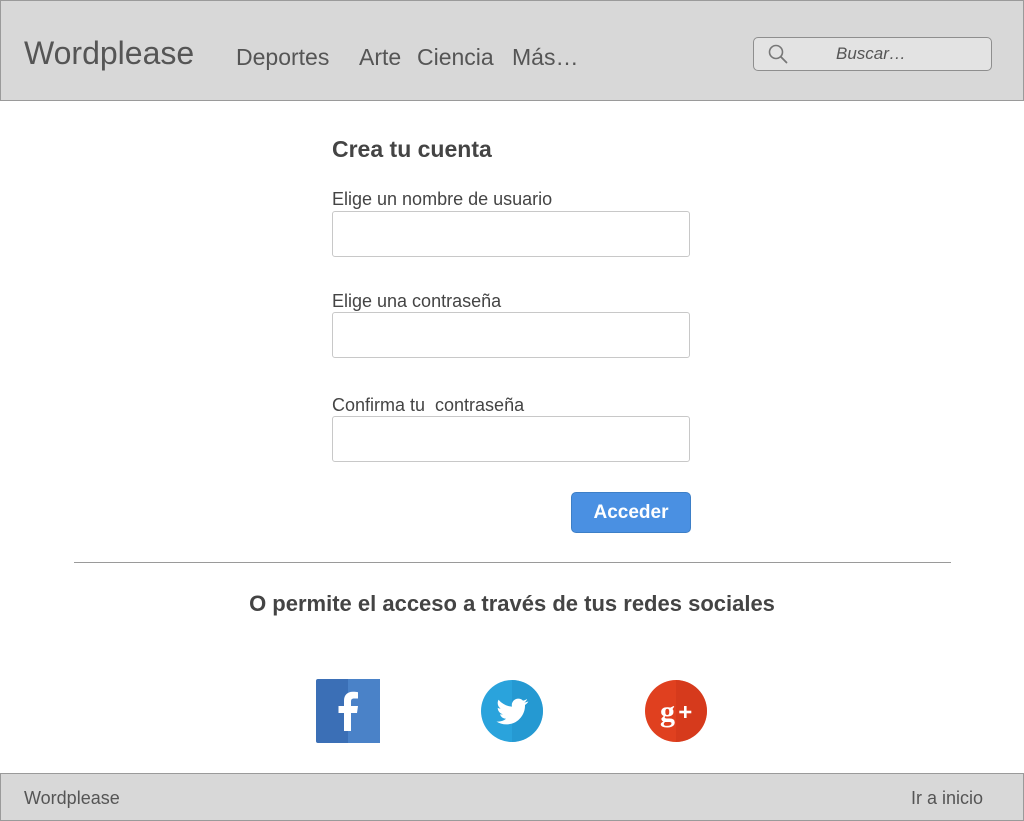 The width and height of the screenshot is (1024, 821). Describe the element at coordinates (778, 54) in the screenshot. I see `search-icon` at that location.